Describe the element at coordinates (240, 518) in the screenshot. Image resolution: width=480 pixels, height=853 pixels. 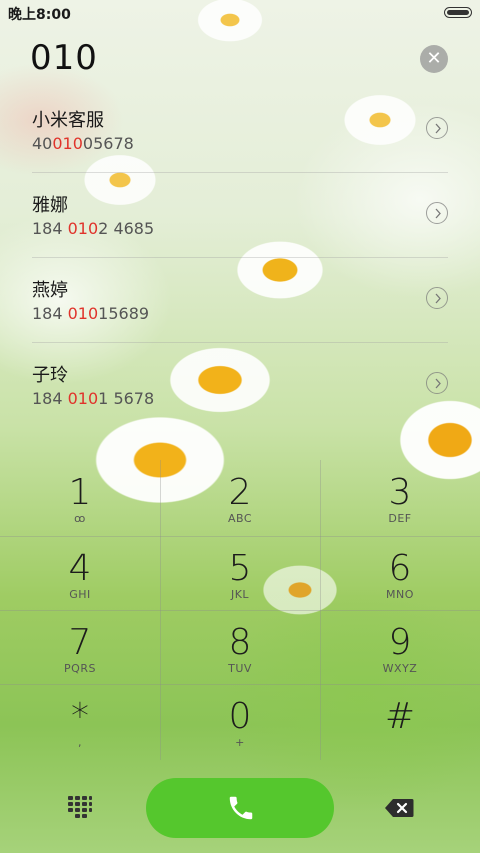
I see `key-letters: ABC` at that location.